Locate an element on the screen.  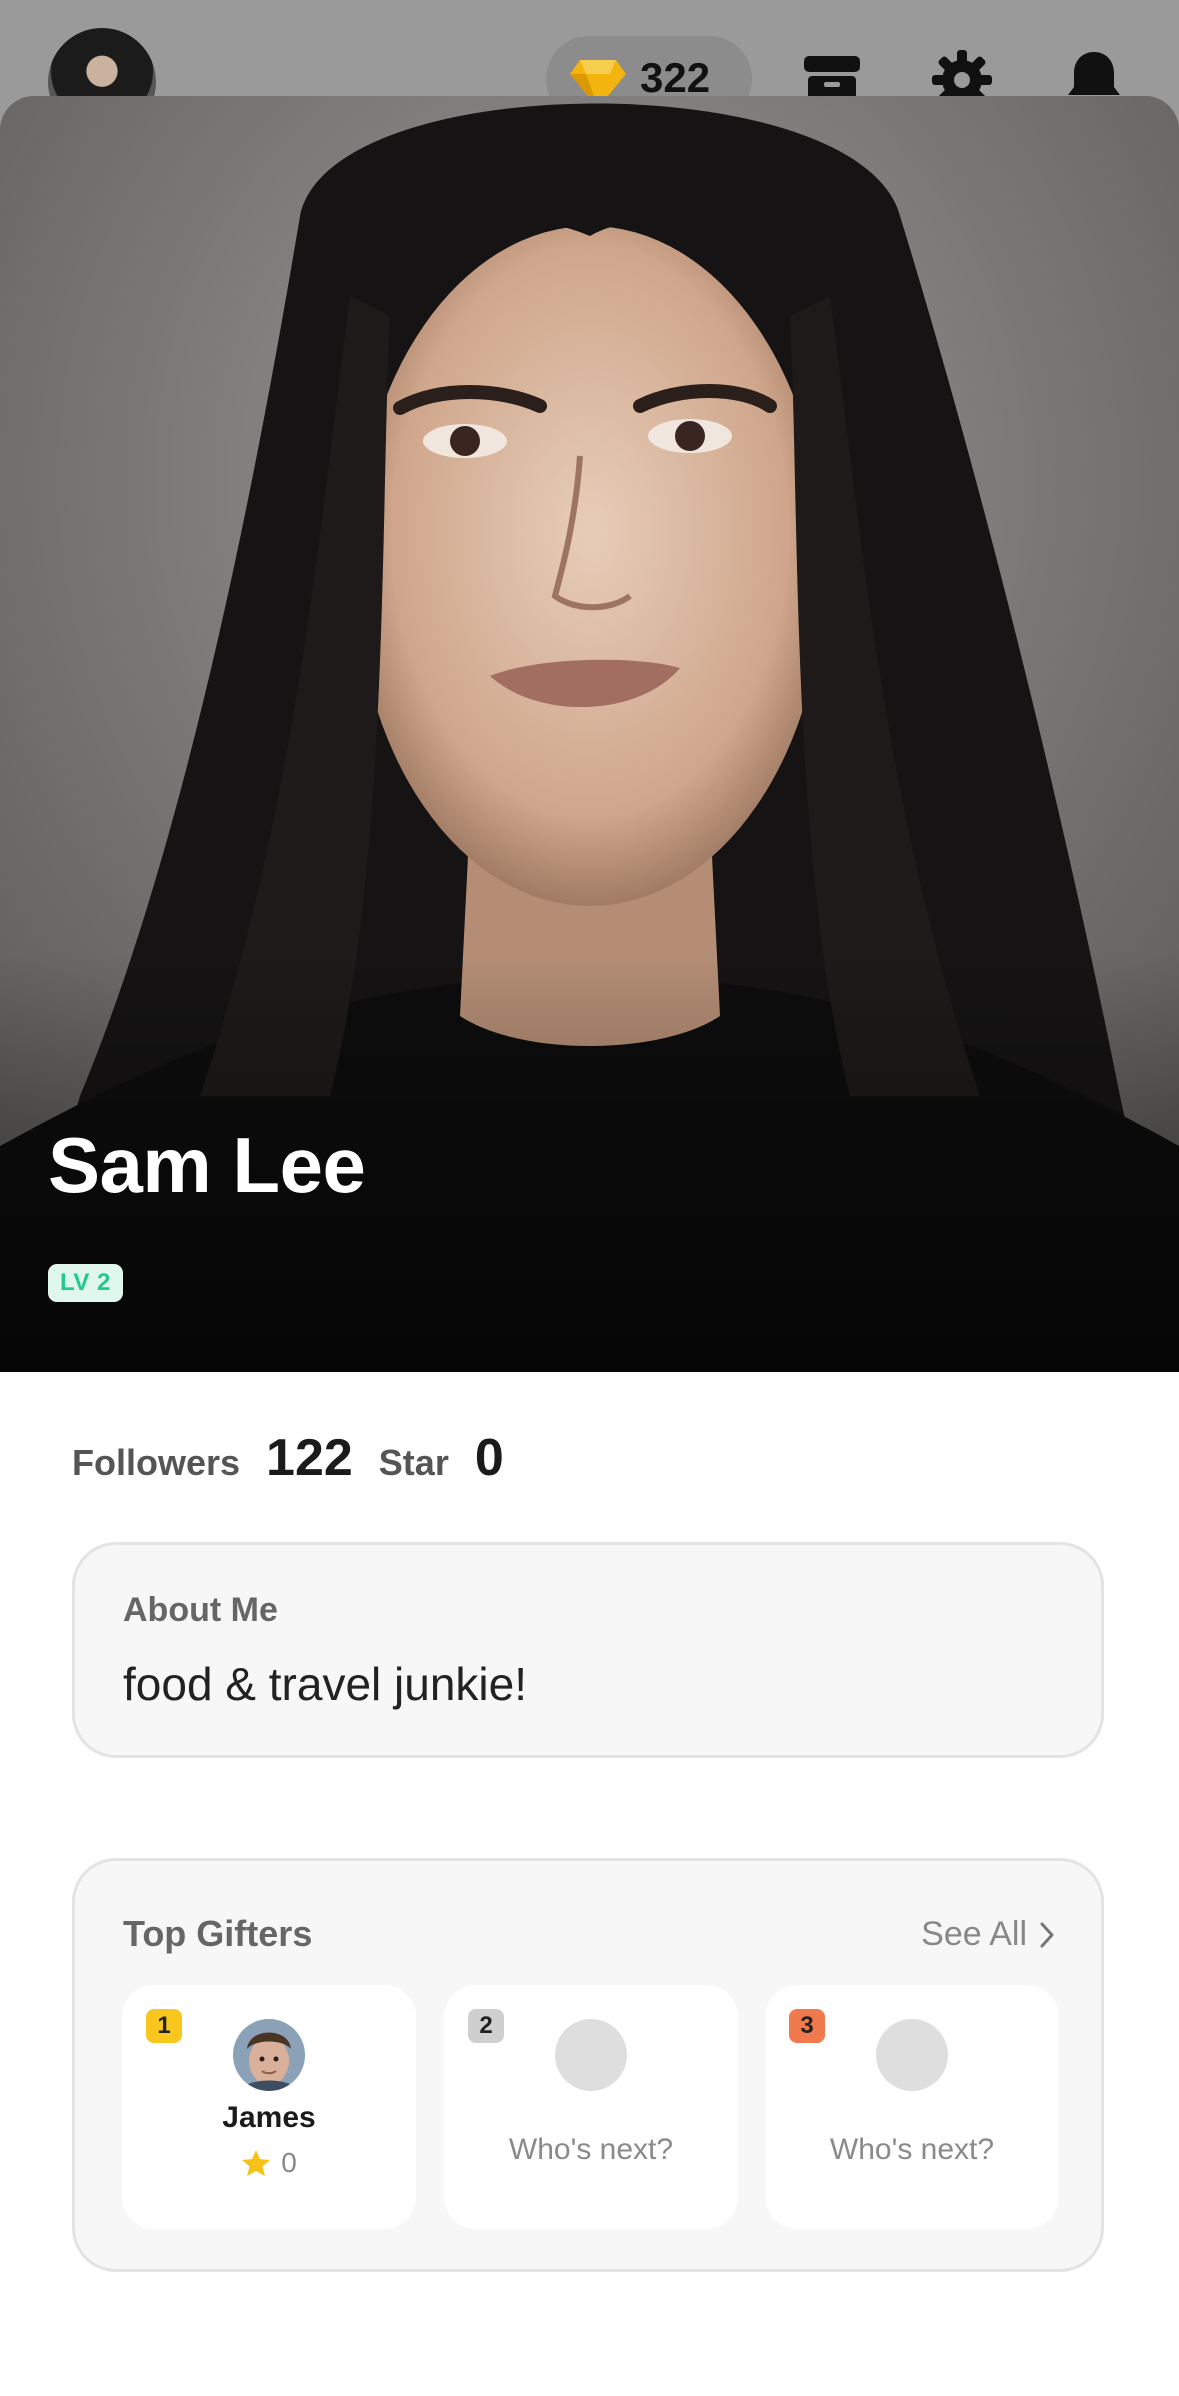
see-all-button: See All is located at coordinates (988, 1934).